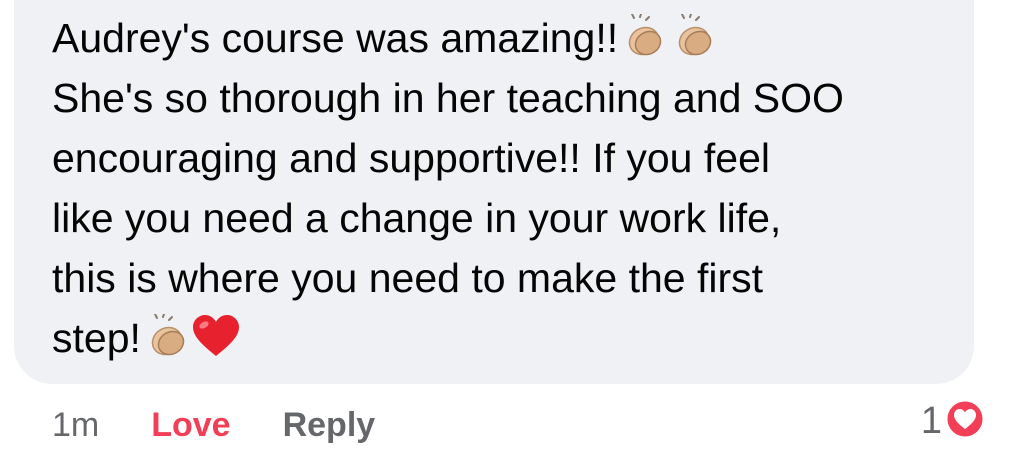 The width and height of the screenshot is (1010, 462). I want to click on comment-line: Audrey's course was amazing!!, so click(502, 38).